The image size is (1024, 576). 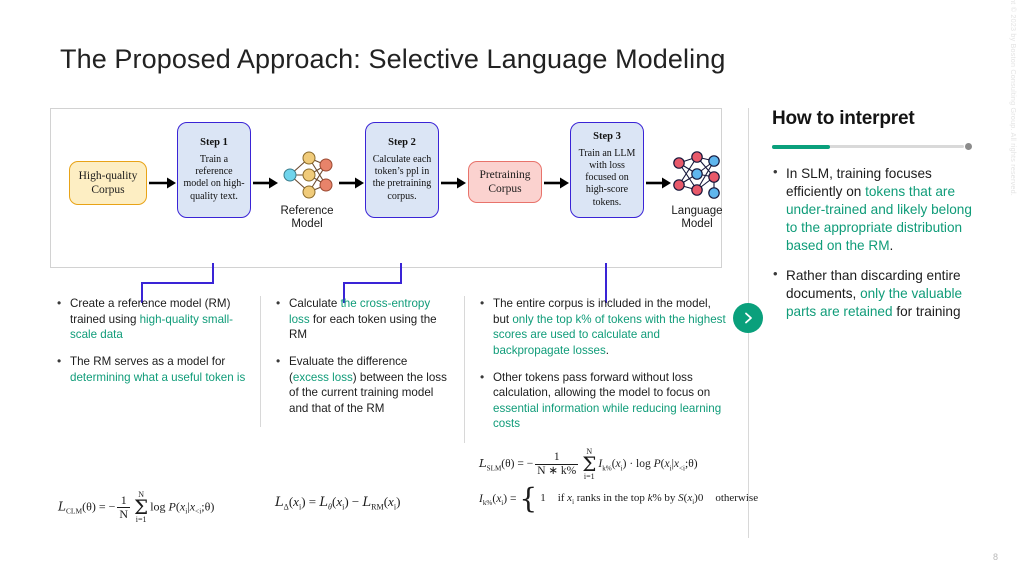 I want to click on lm-label-line-1: Language, so click(x=697, y=211).